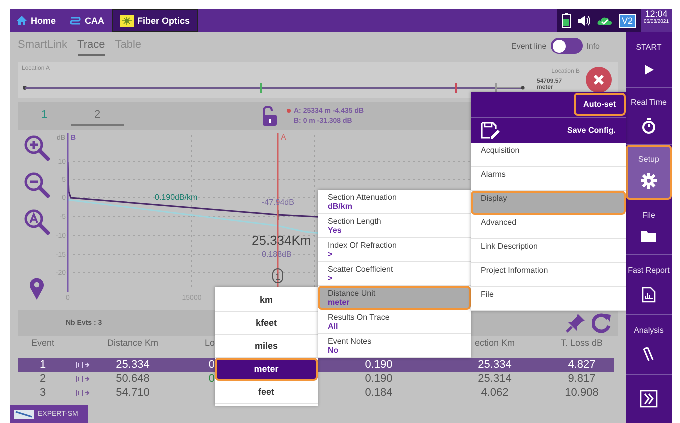  What do you see at coordinates (649, 399) in the screenshot?
I see `double-chevron-icon` at bounding box center [649, 399].